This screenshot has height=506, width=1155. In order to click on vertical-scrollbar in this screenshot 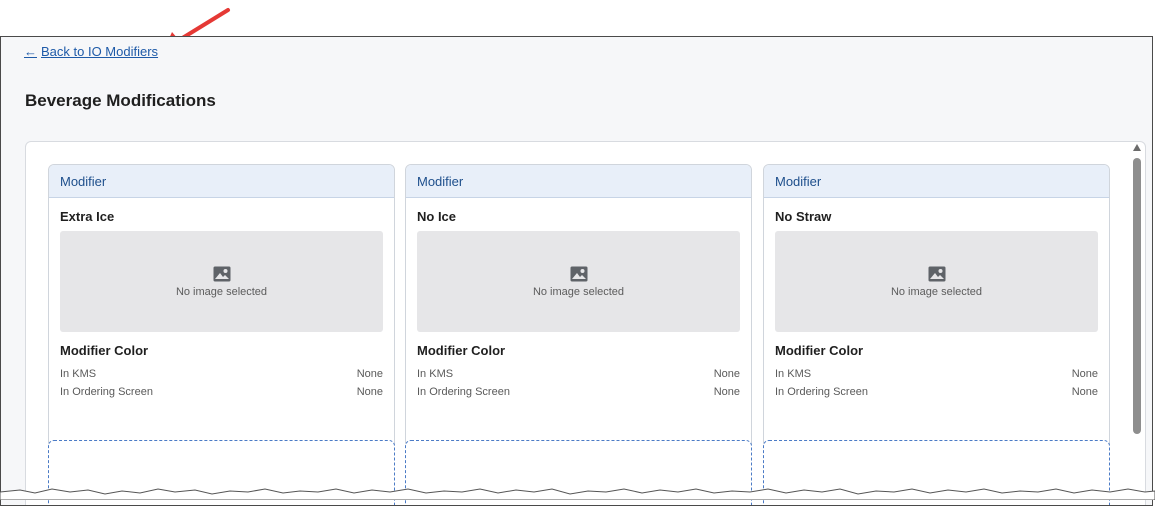, I will do `click(1137, 307)`.